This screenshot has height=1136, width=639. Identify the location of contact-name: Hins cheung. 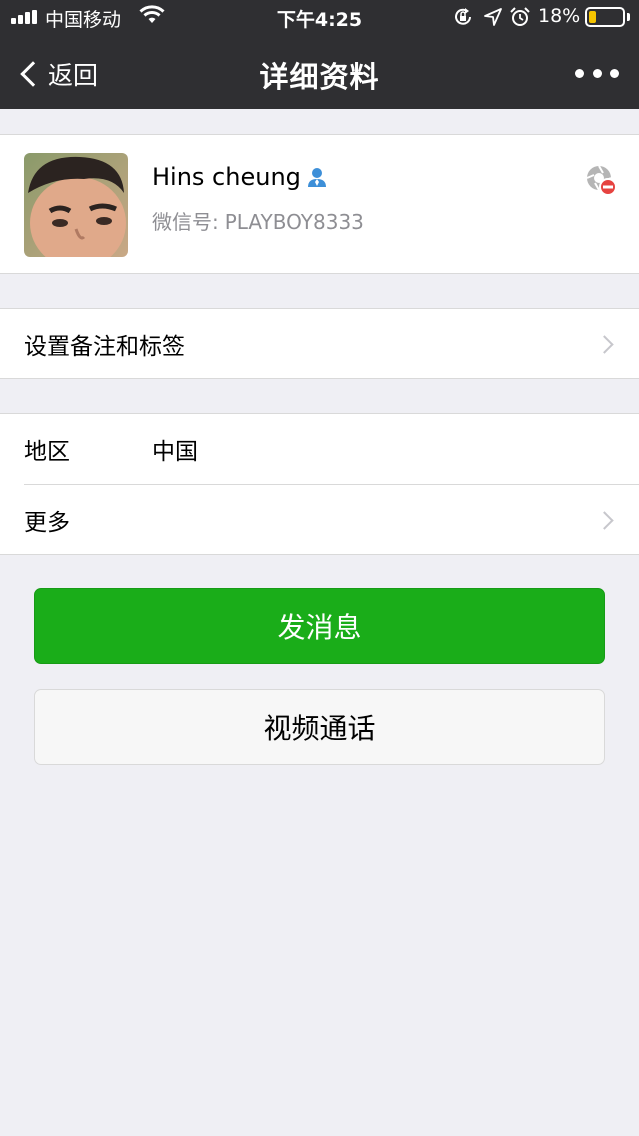
(226, 177).